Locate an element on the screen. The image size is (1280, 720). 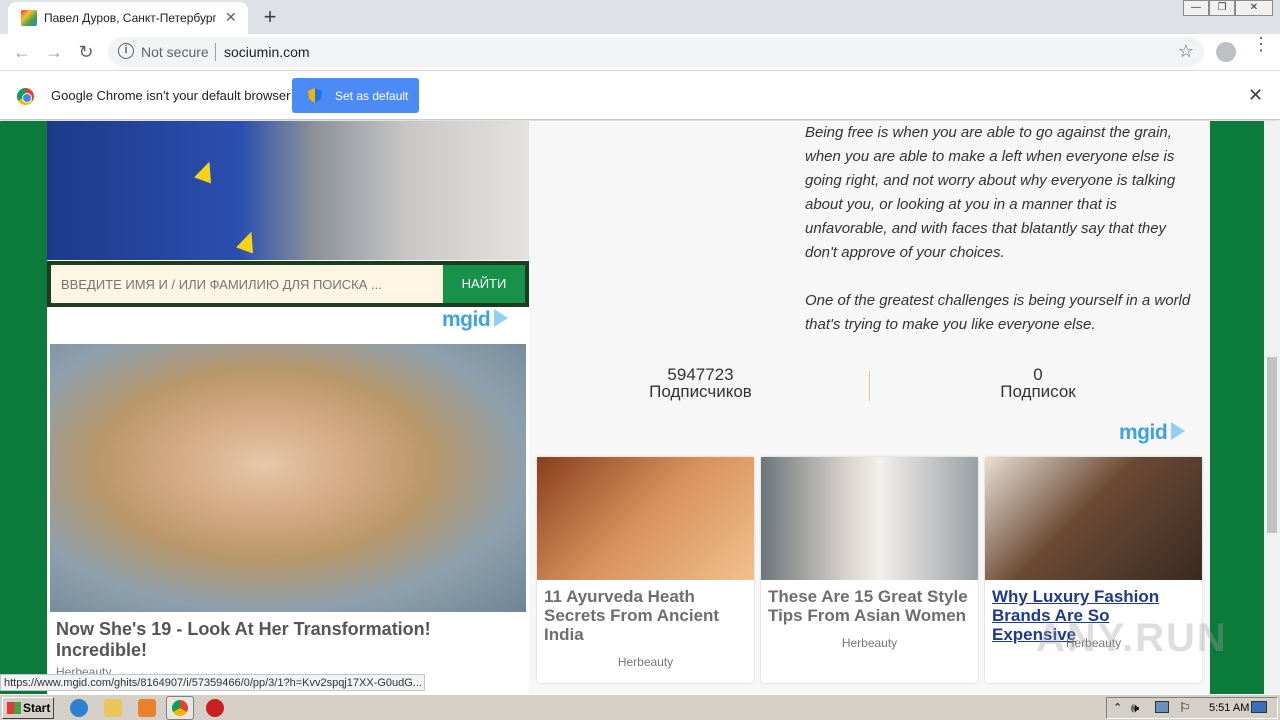
page-scrollbar is located at coordinates (1272, 407).